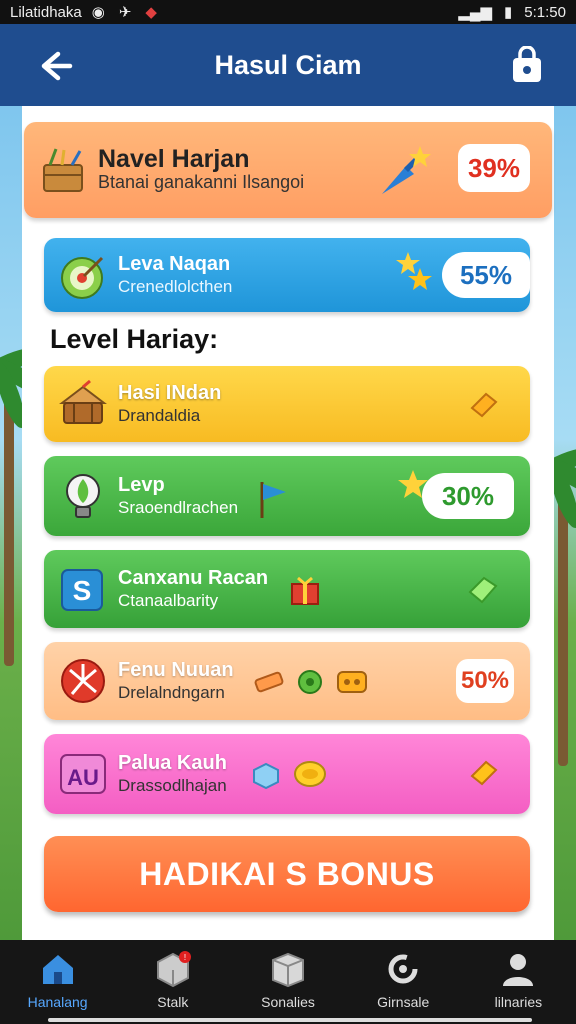 Image resolution: width=576 pixels, height=1024 pixels. I want to click on au-badge-icon: AU, so click(83, 774).